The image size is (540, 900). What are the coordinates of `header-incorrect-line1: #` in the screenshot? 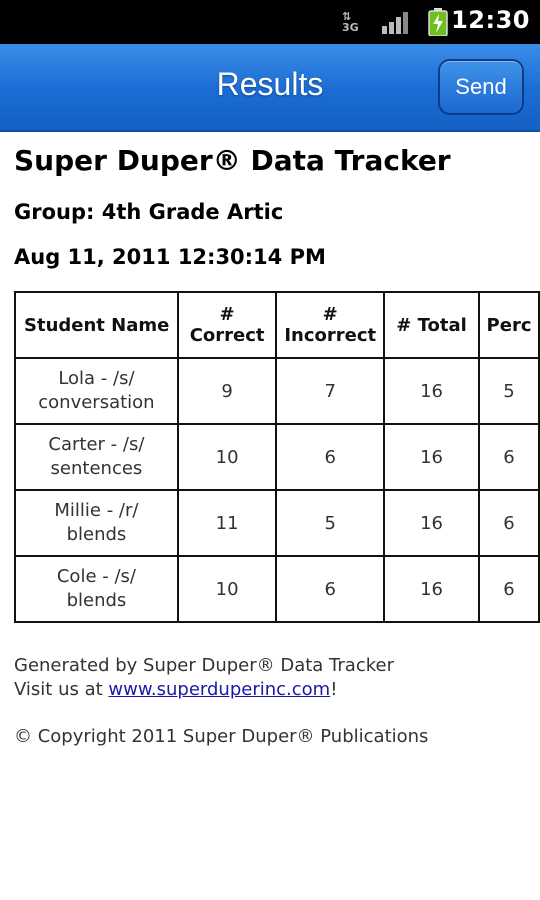 It's located at (330, 314).